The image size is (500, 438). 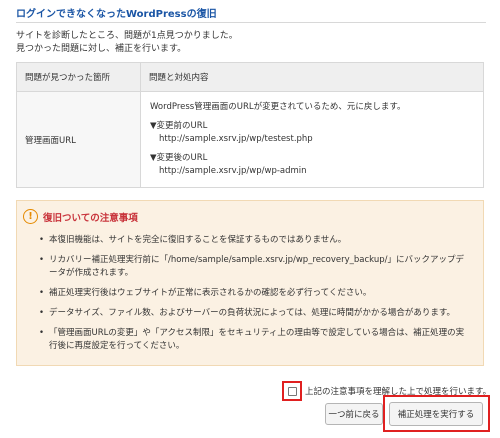 What do you see at coordinates (179, 126) in the screenshot?
I see `before-url-label: ▼変更前のURL` at bounding box center [179, 126].